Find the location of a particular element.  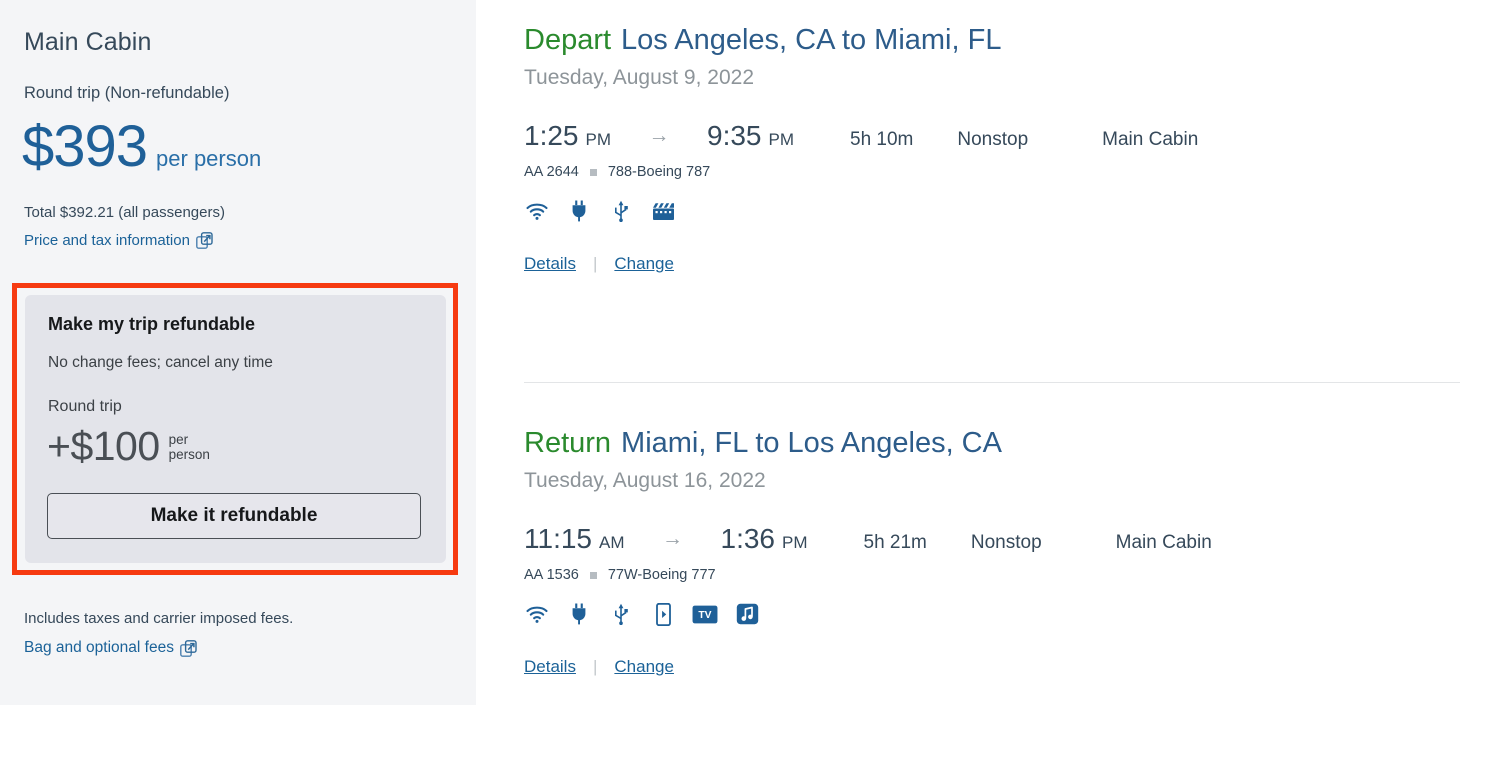

leg-date: Tuesday, August 16, 2022 is located at coordinates (645, 480).